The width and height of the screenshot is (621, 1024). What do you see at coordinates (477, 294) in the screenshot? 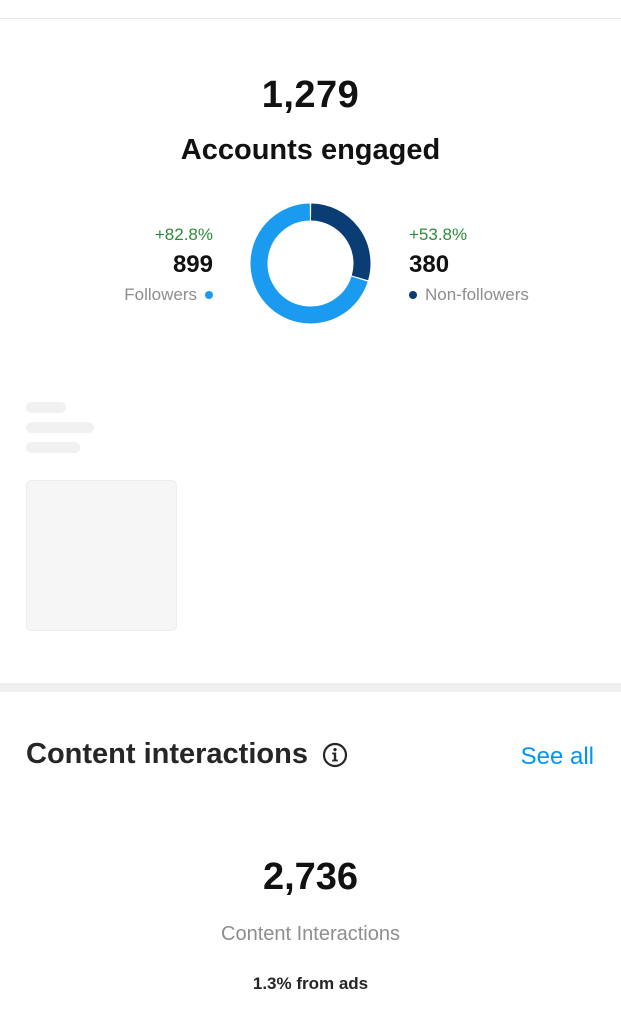
I see `non-followers-label: Non-followers` at bounding box center [477, 294].